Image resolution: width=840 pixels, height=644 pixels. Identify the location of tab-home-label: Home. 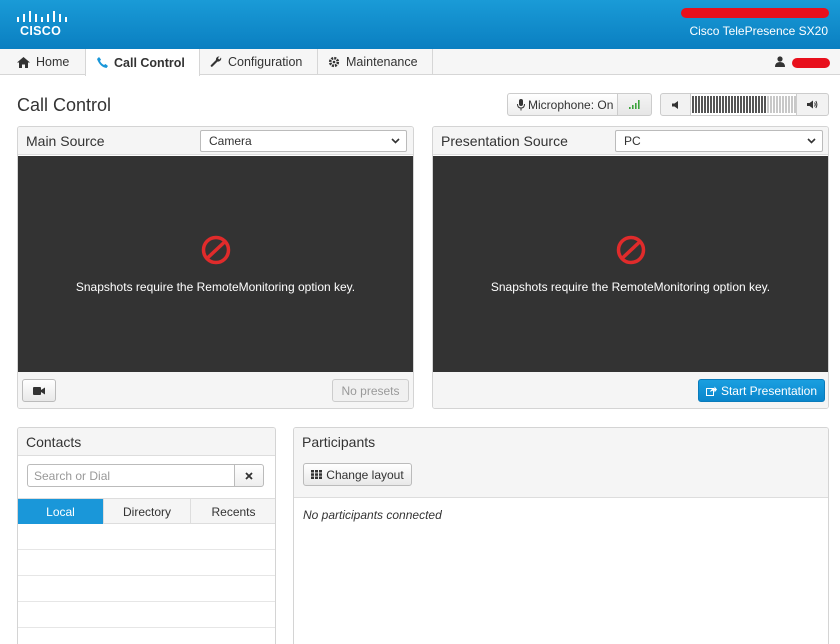
(53, 62).